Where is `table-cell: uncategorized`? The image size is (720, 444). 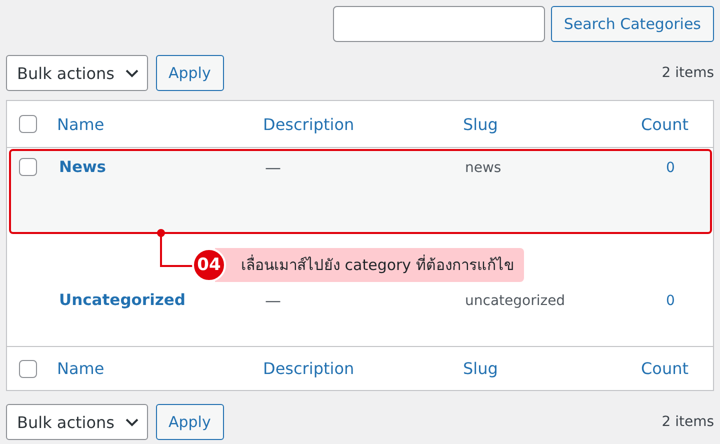 table-cell: uncategorized is located at coordinates (515, 301).